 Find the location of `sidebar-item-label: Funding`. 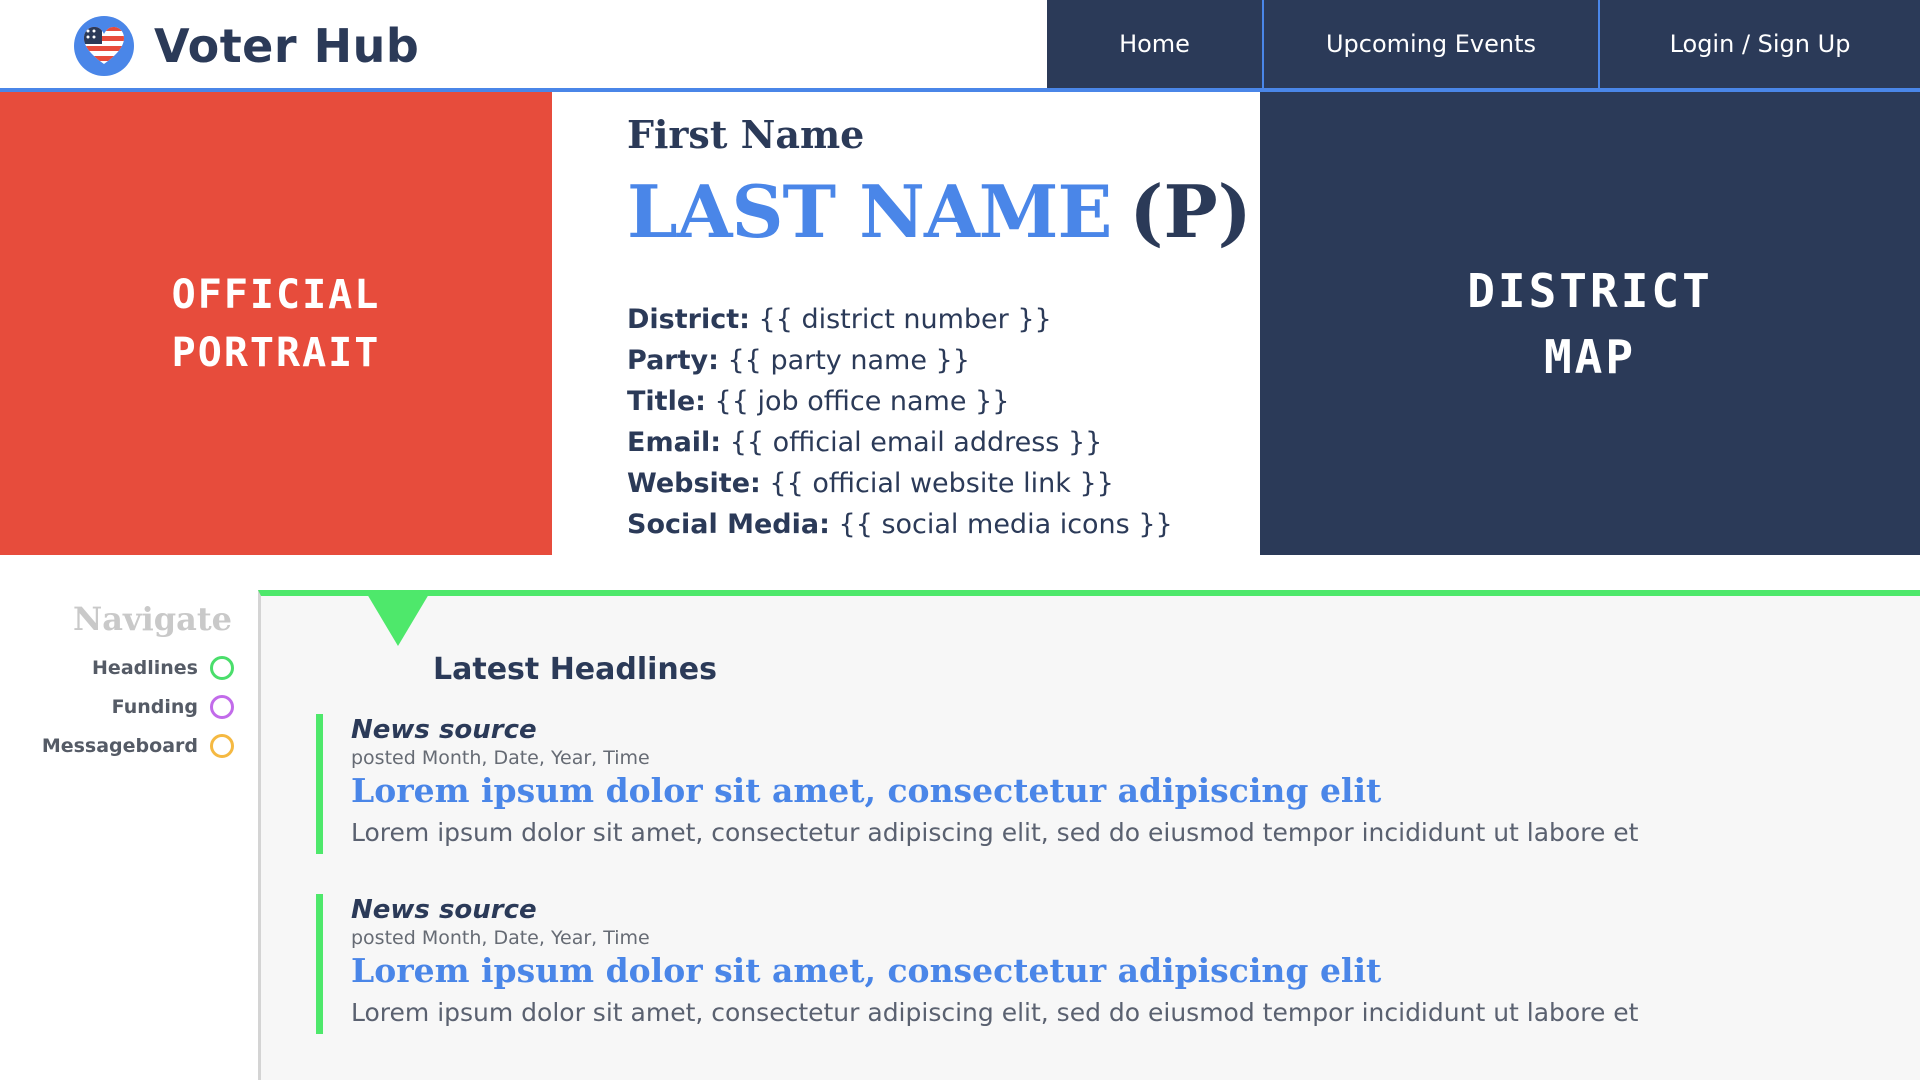

sidebar-item-label: Funding is located at coordinates (154, 706).